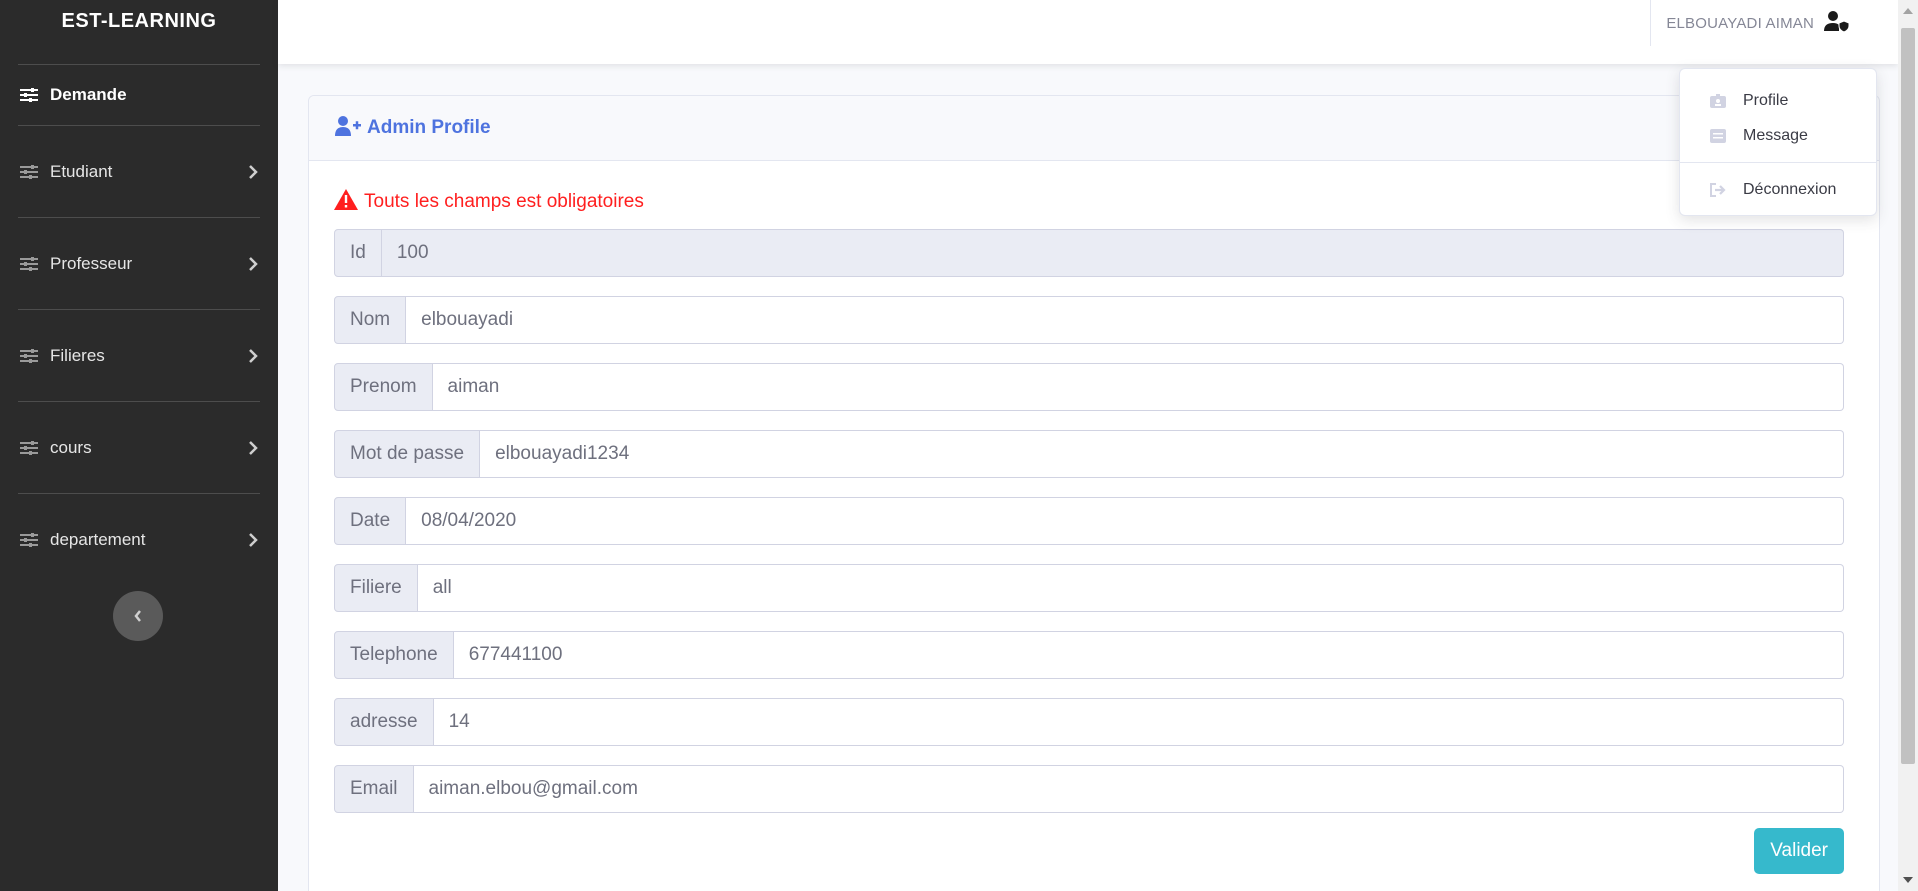 This screenshot has width=1918, height=891. Describe the element at coordinates (1718, 189) in the screenshot. I see `sign-out-icon` at that location.